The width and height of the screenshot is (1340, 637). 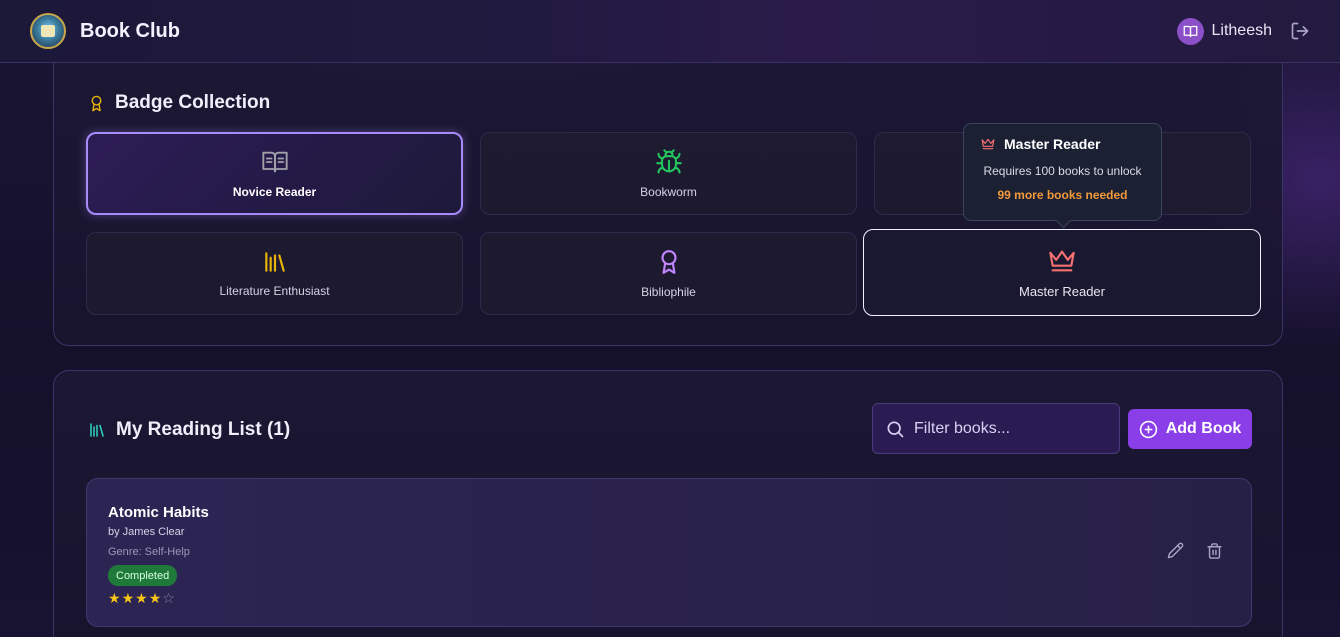 I want to click on book-actions, so click(x=1195, y=551).